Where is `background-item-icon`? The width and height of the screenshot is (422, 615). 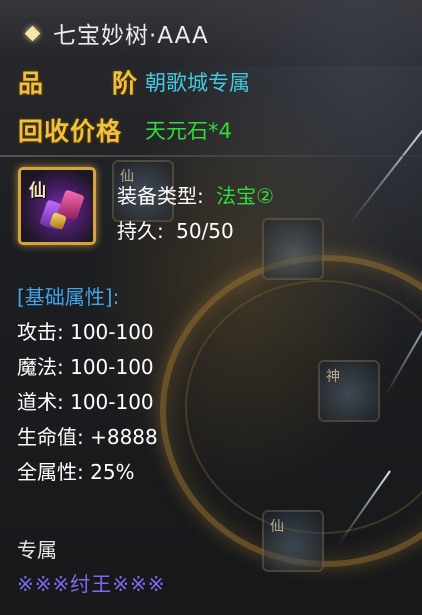
background-item-icon is located at coordinates (293, 249).